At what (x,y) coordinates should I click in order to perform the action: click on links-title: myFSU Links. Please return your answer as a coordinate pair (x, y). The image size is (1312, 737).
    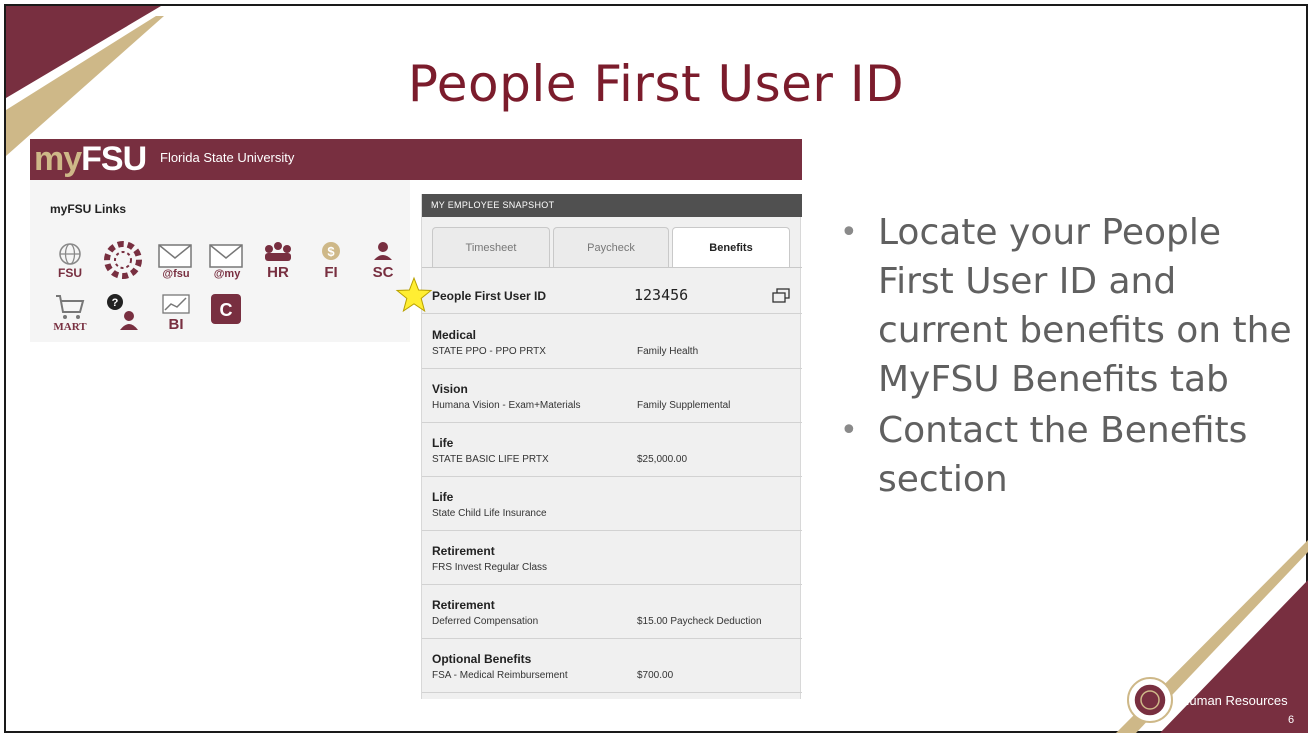
    Looking at the image, I should click on (88, 209).